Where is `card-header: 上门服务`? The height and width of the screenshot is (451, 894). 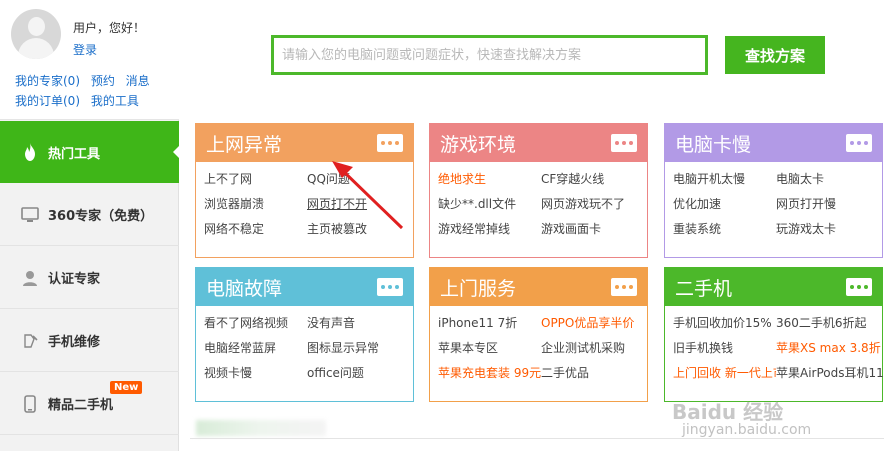 card-header: 上门服务 is located at coordinates (538, 287).